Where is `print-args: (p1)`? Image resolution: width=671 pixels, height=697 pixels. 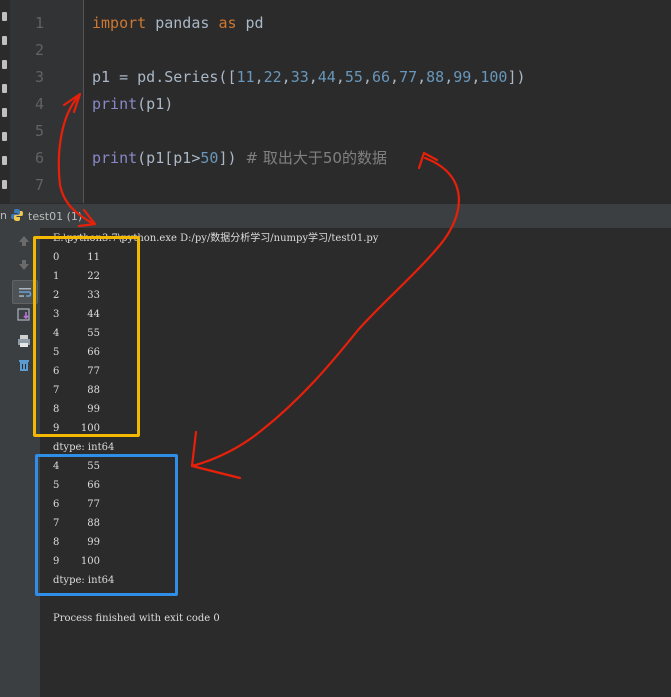 print-args: (p1) is located at coordinates (155, 104).